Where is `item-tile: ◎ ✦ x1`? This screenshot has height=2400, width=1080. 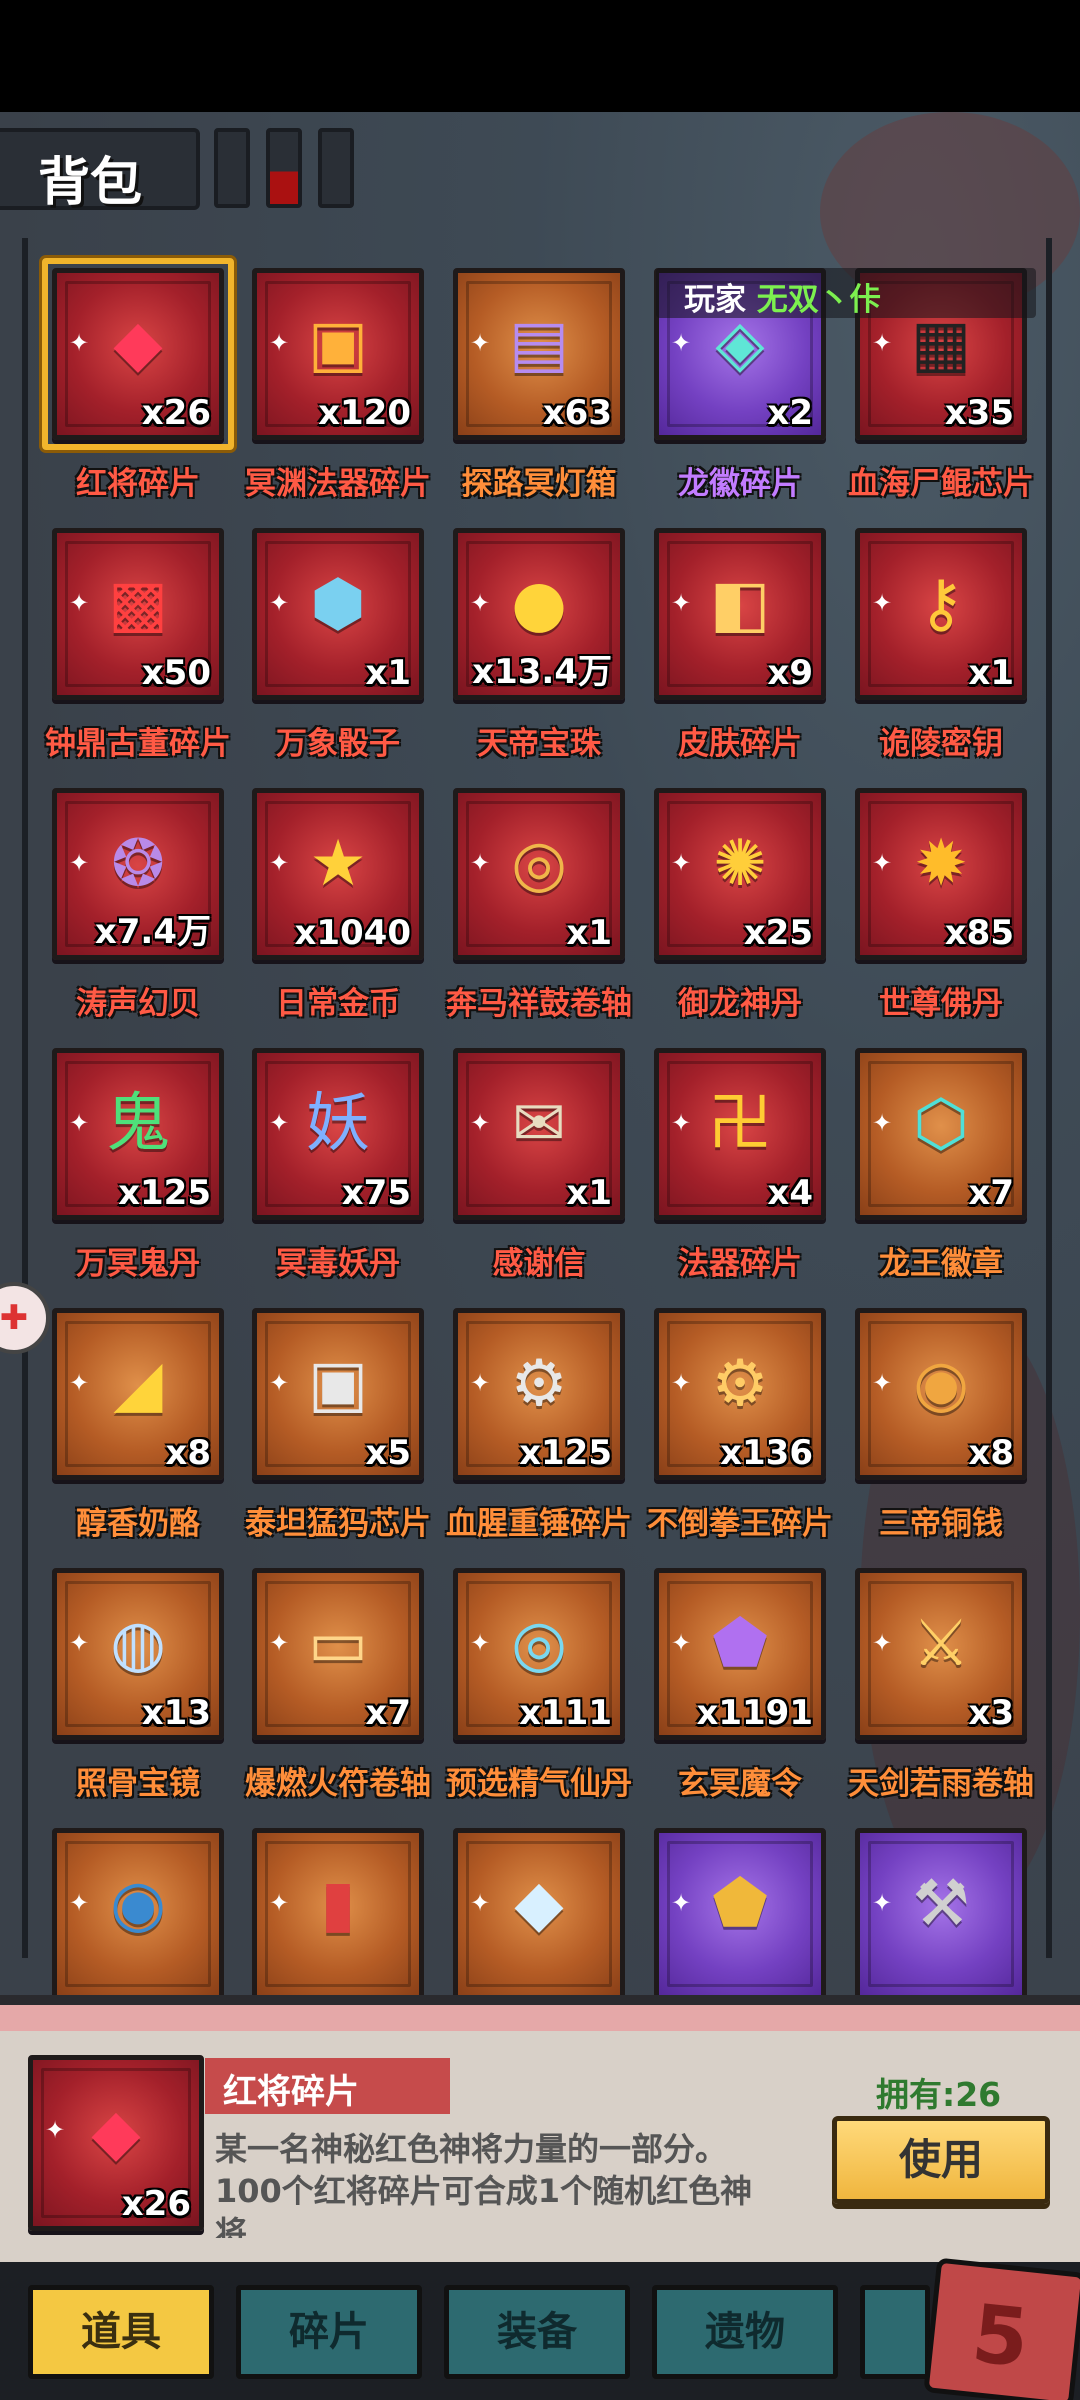 item-tile: ◎ ✦ x1 is located at coordinates (539, 874).